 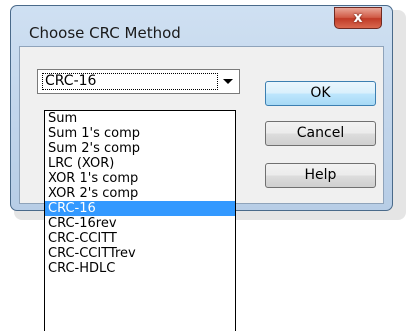 I want to click on dialog-title: Choose CRC Method, so click(x=105, y=33).